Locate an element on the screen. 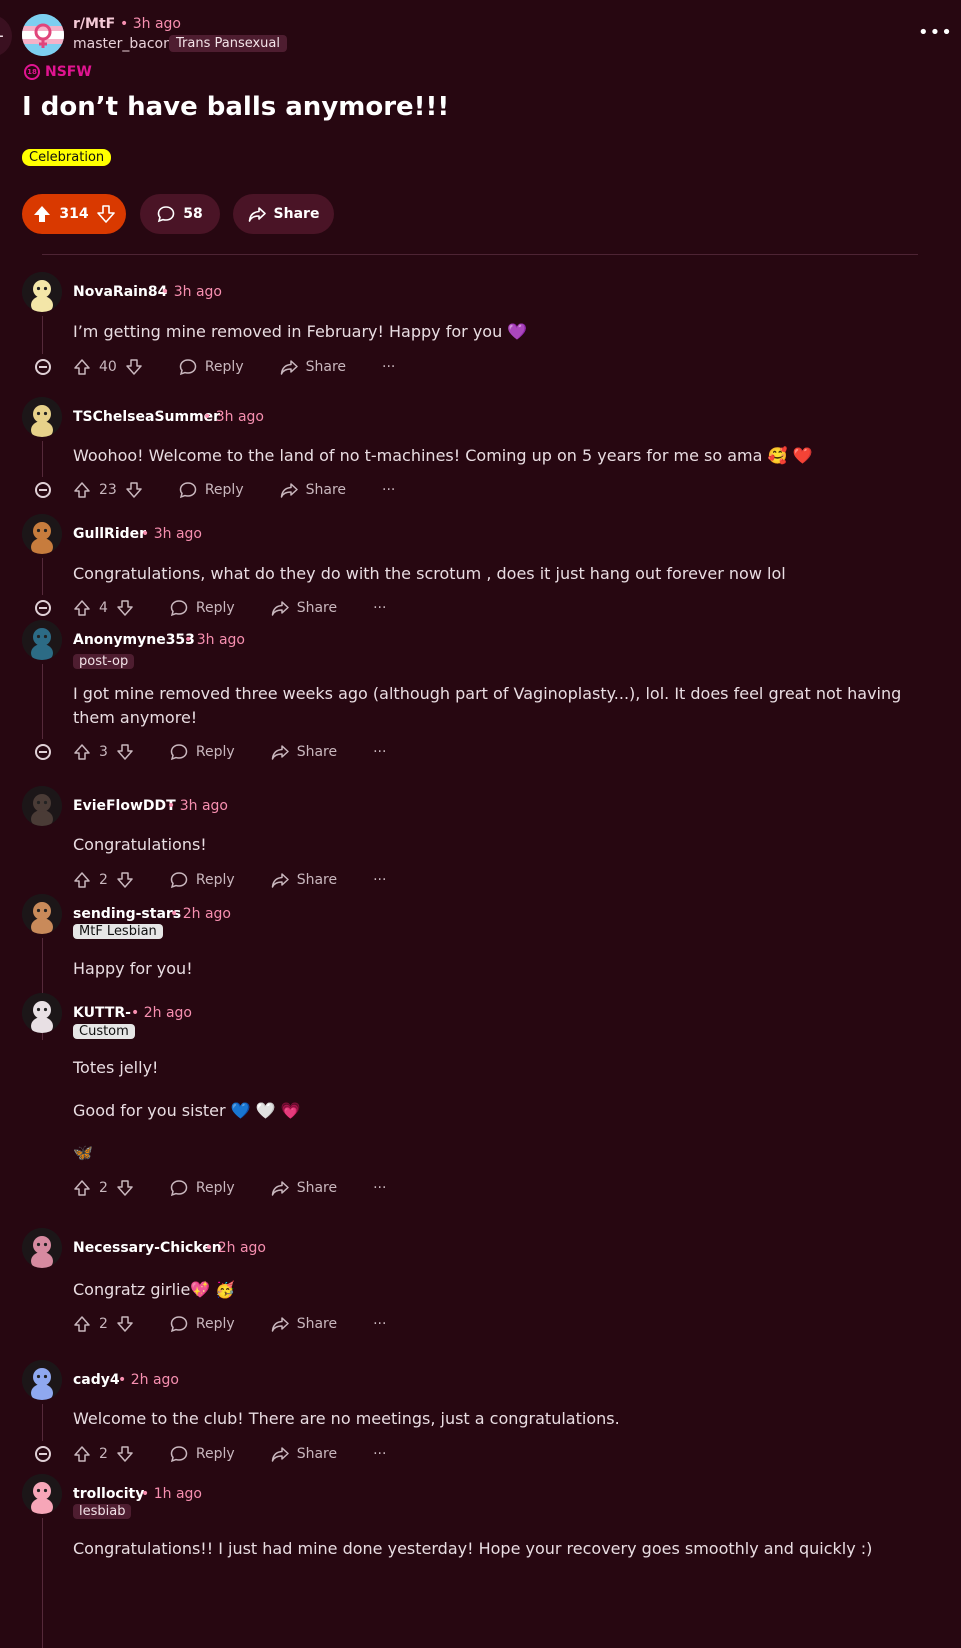 This screenshot has width=961, height=1648. comment-body: Good for you sister 💙 🤍 💗 is located at coordinates (187, 1110).